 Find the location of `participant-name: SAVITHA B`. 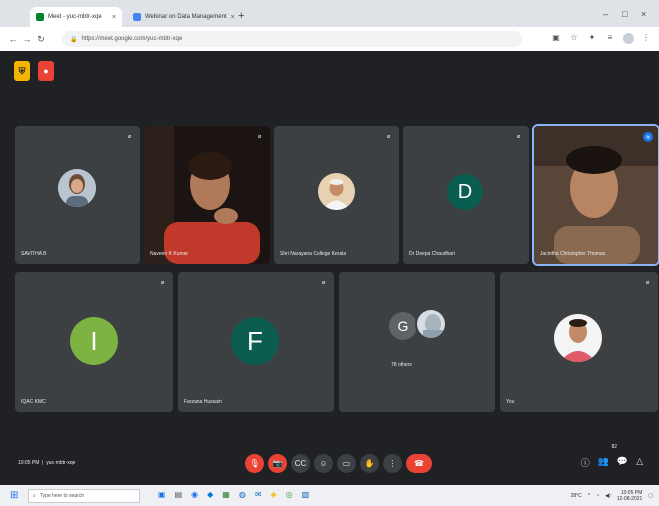

participant-name: SAVITHA B is located at coordinates (34, 254).